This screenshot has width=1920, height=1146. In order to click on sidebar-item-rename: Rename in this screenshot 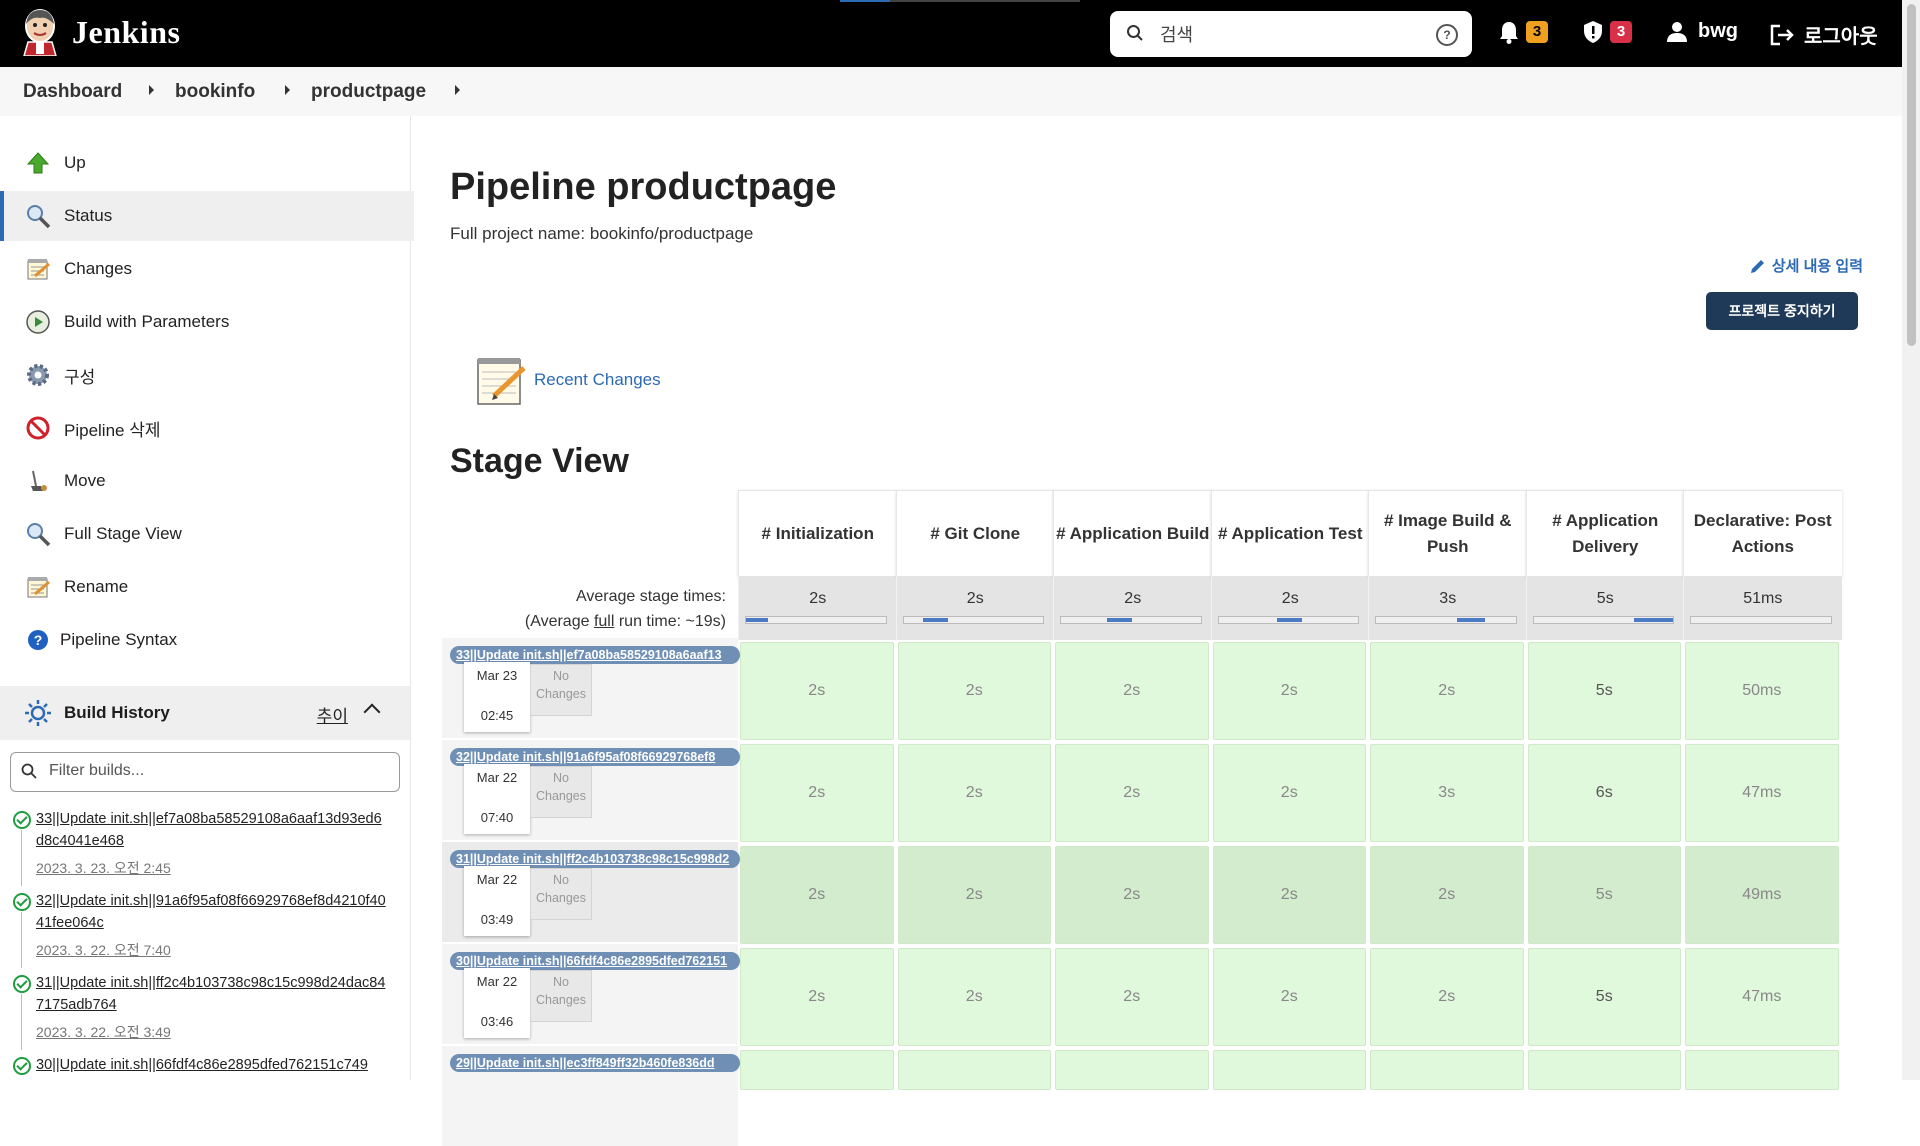, I will do `click(205, 587)`.